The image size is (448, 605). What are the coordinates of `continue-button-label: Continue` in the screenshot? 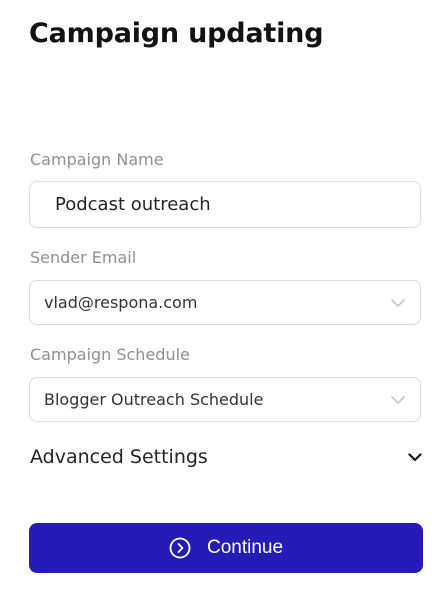 It's located at (245, 547).